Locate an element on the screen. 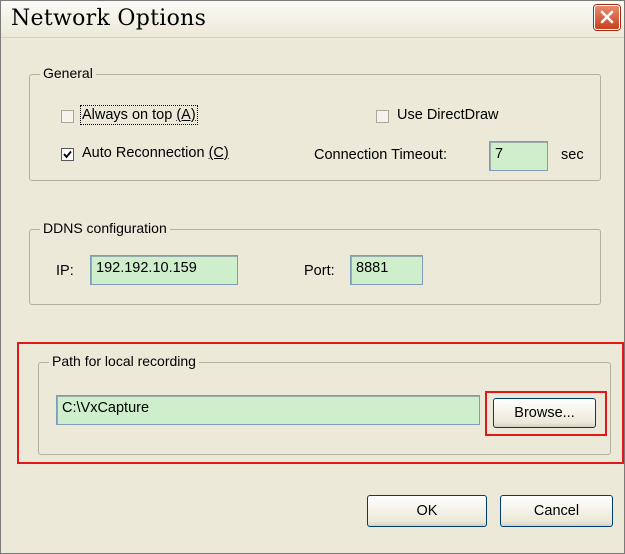 The image size is (625, 554). checkmark-icon is located at coordinates (67, 154).